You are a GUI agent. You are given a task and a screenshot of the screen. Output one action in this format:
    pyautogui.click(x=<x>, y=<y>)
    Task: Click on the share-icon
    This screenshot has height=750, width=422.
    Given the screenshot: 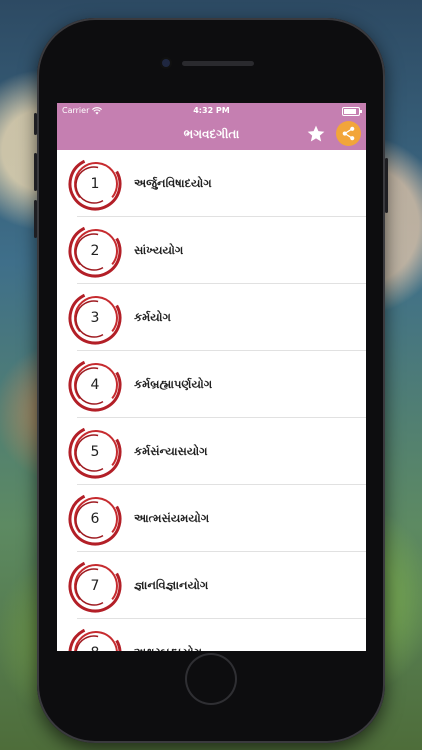 What is the action you would take?
    pyautogui.click(x=348, y=133)
    